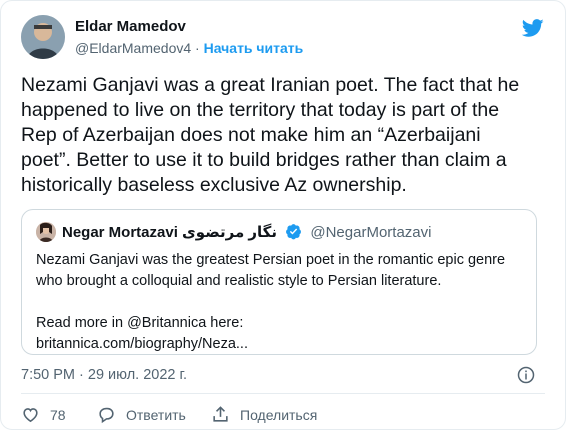 The width and height of the screenshot is (568, 430). What do you see at coordinates (370, 232) in the screenshot?
I see `quoted-author-handle: @NegarMortazavi` at bounding box center [370, 232].